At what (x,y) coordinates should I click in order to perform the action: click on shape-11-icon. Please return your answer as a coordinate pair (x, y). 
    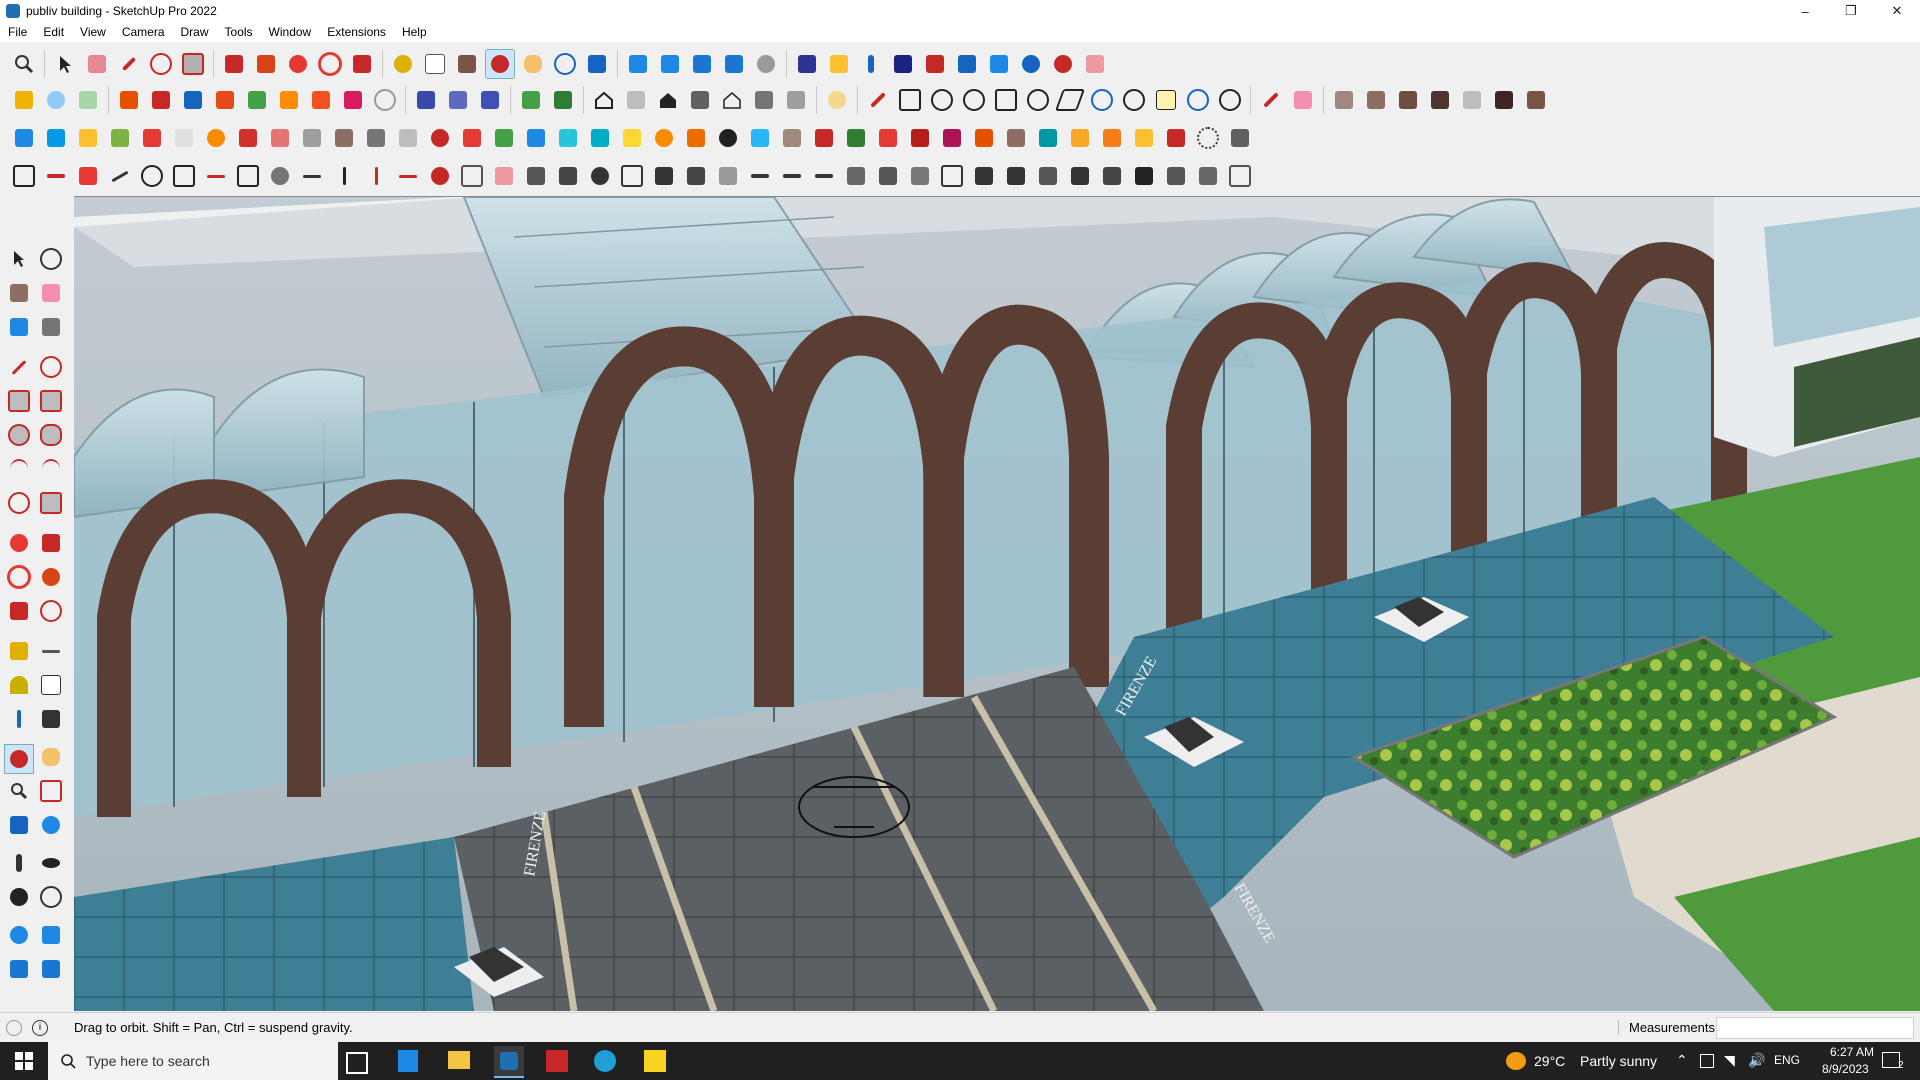
    Looking at the image, I should click on (1230, 100).